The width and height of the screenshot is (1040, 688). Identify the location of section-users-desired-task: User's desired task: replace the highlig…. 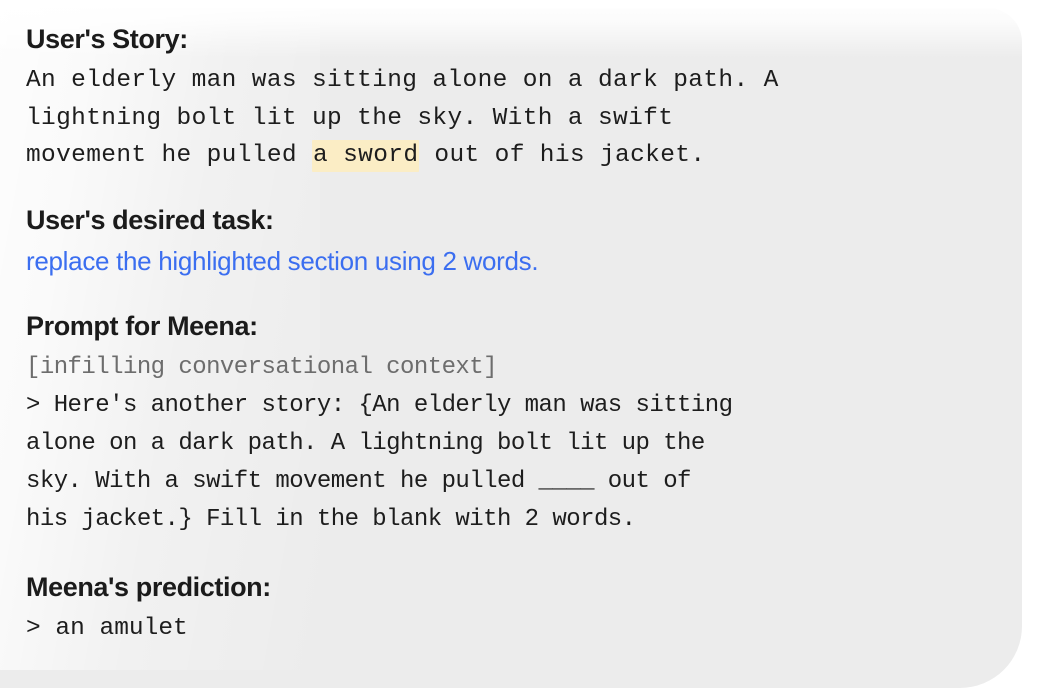
(282, 240).